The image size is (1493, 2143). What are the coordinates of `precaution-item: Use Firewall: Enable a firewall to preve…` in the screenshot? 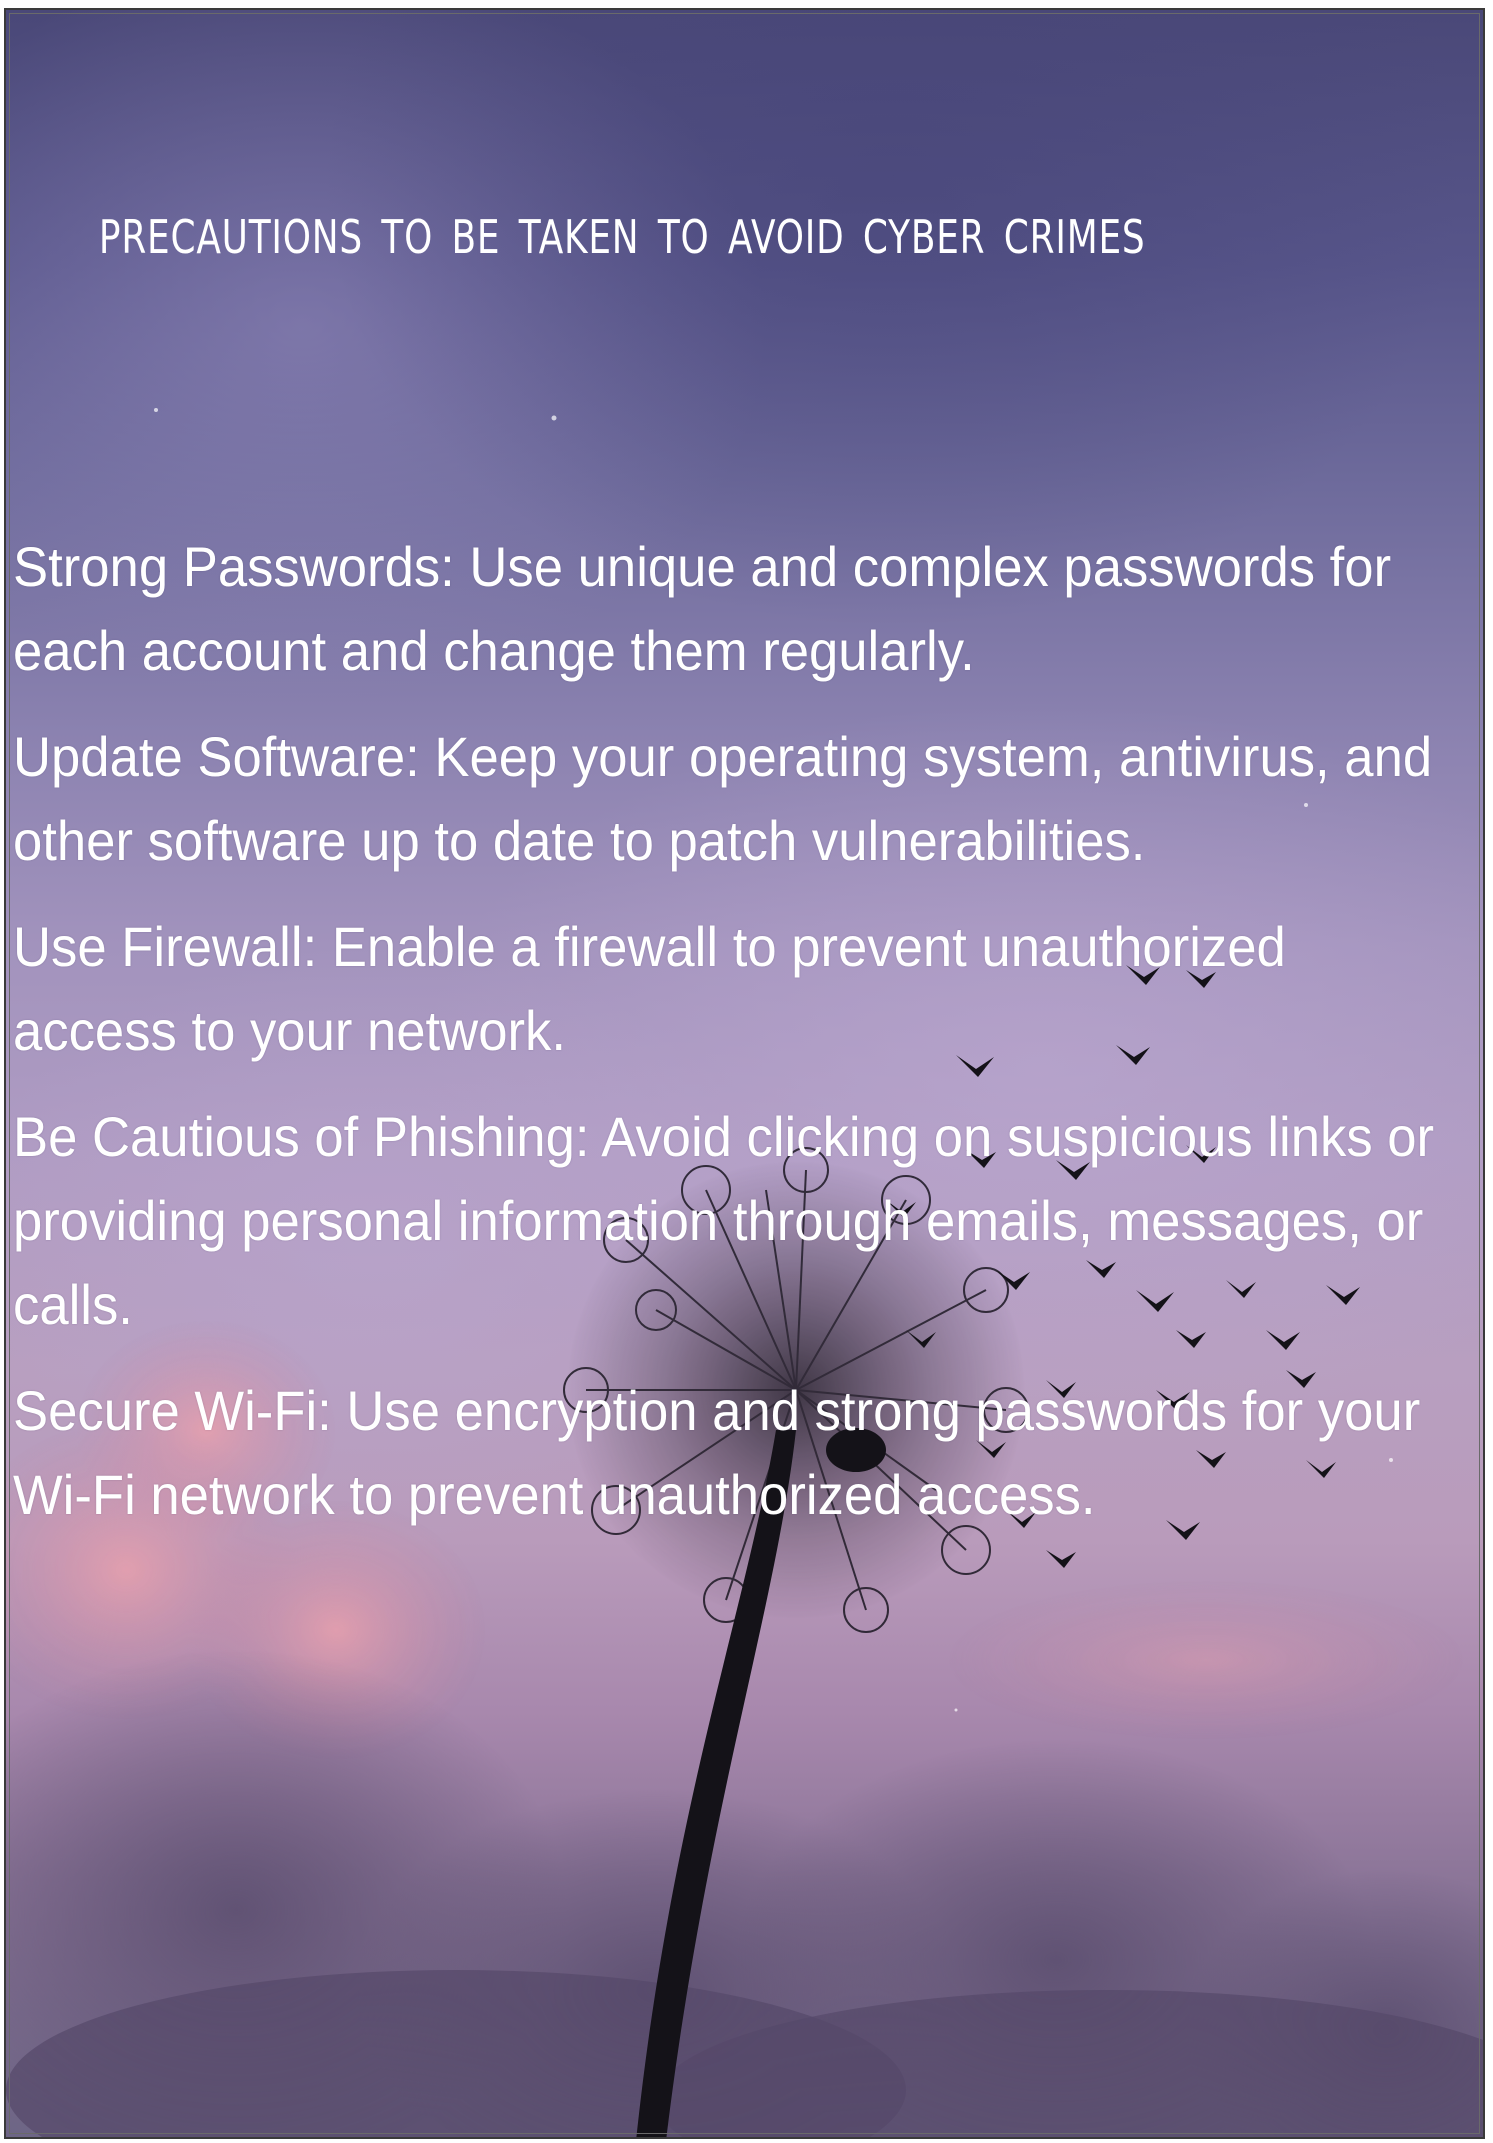 It's located at (649, 988).